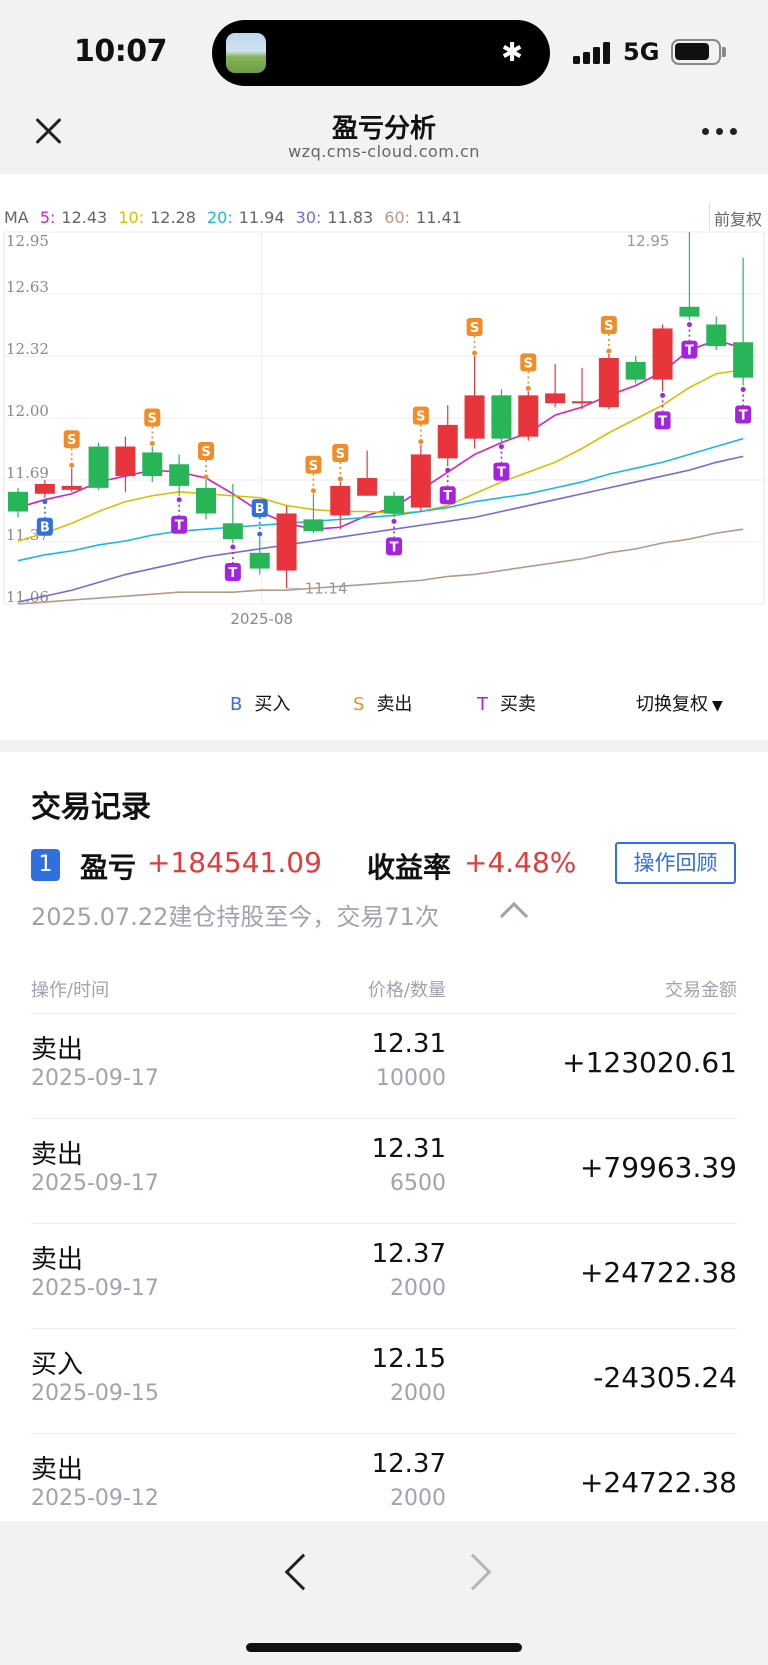  What do you see at coordinates (381, 53) in the screenshot?
I see `dynamic-island: ✱` at bounding box center [381, 53].